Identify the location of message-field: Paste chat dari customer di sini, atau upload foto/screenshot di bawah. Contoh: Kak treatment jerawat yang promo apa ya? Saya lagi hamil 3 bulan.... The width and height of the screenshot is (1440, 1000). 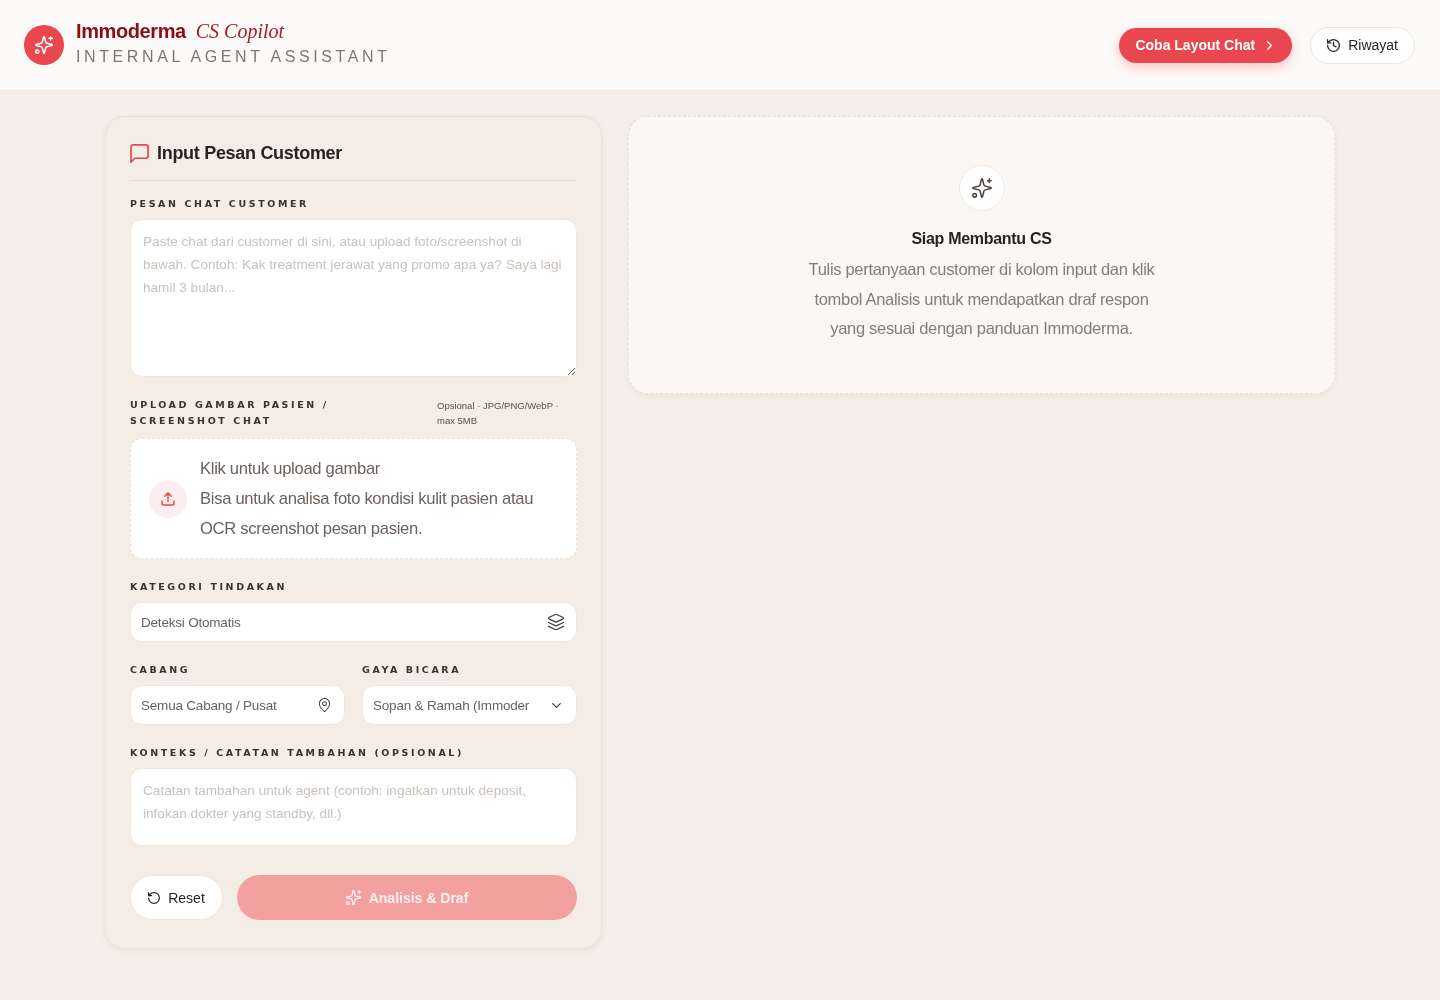
(353, 298).